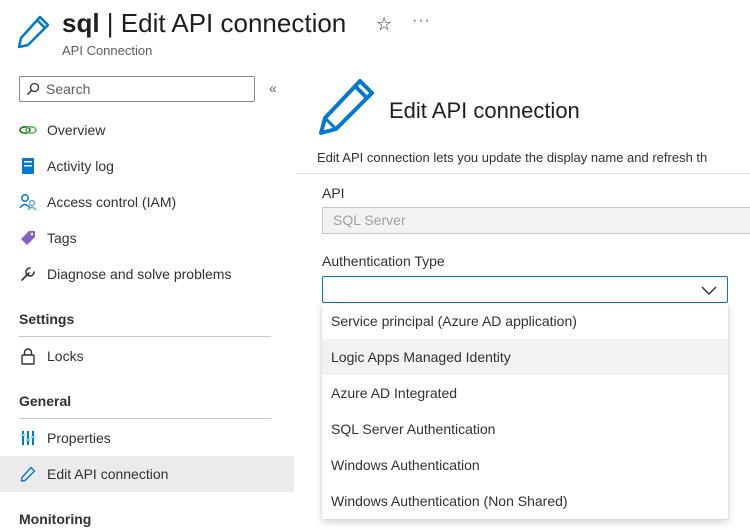 This screenshot has height=530, width=750. I want to click on dropdown-option: Windows Authentication (Non Shared), so click(525, 501).